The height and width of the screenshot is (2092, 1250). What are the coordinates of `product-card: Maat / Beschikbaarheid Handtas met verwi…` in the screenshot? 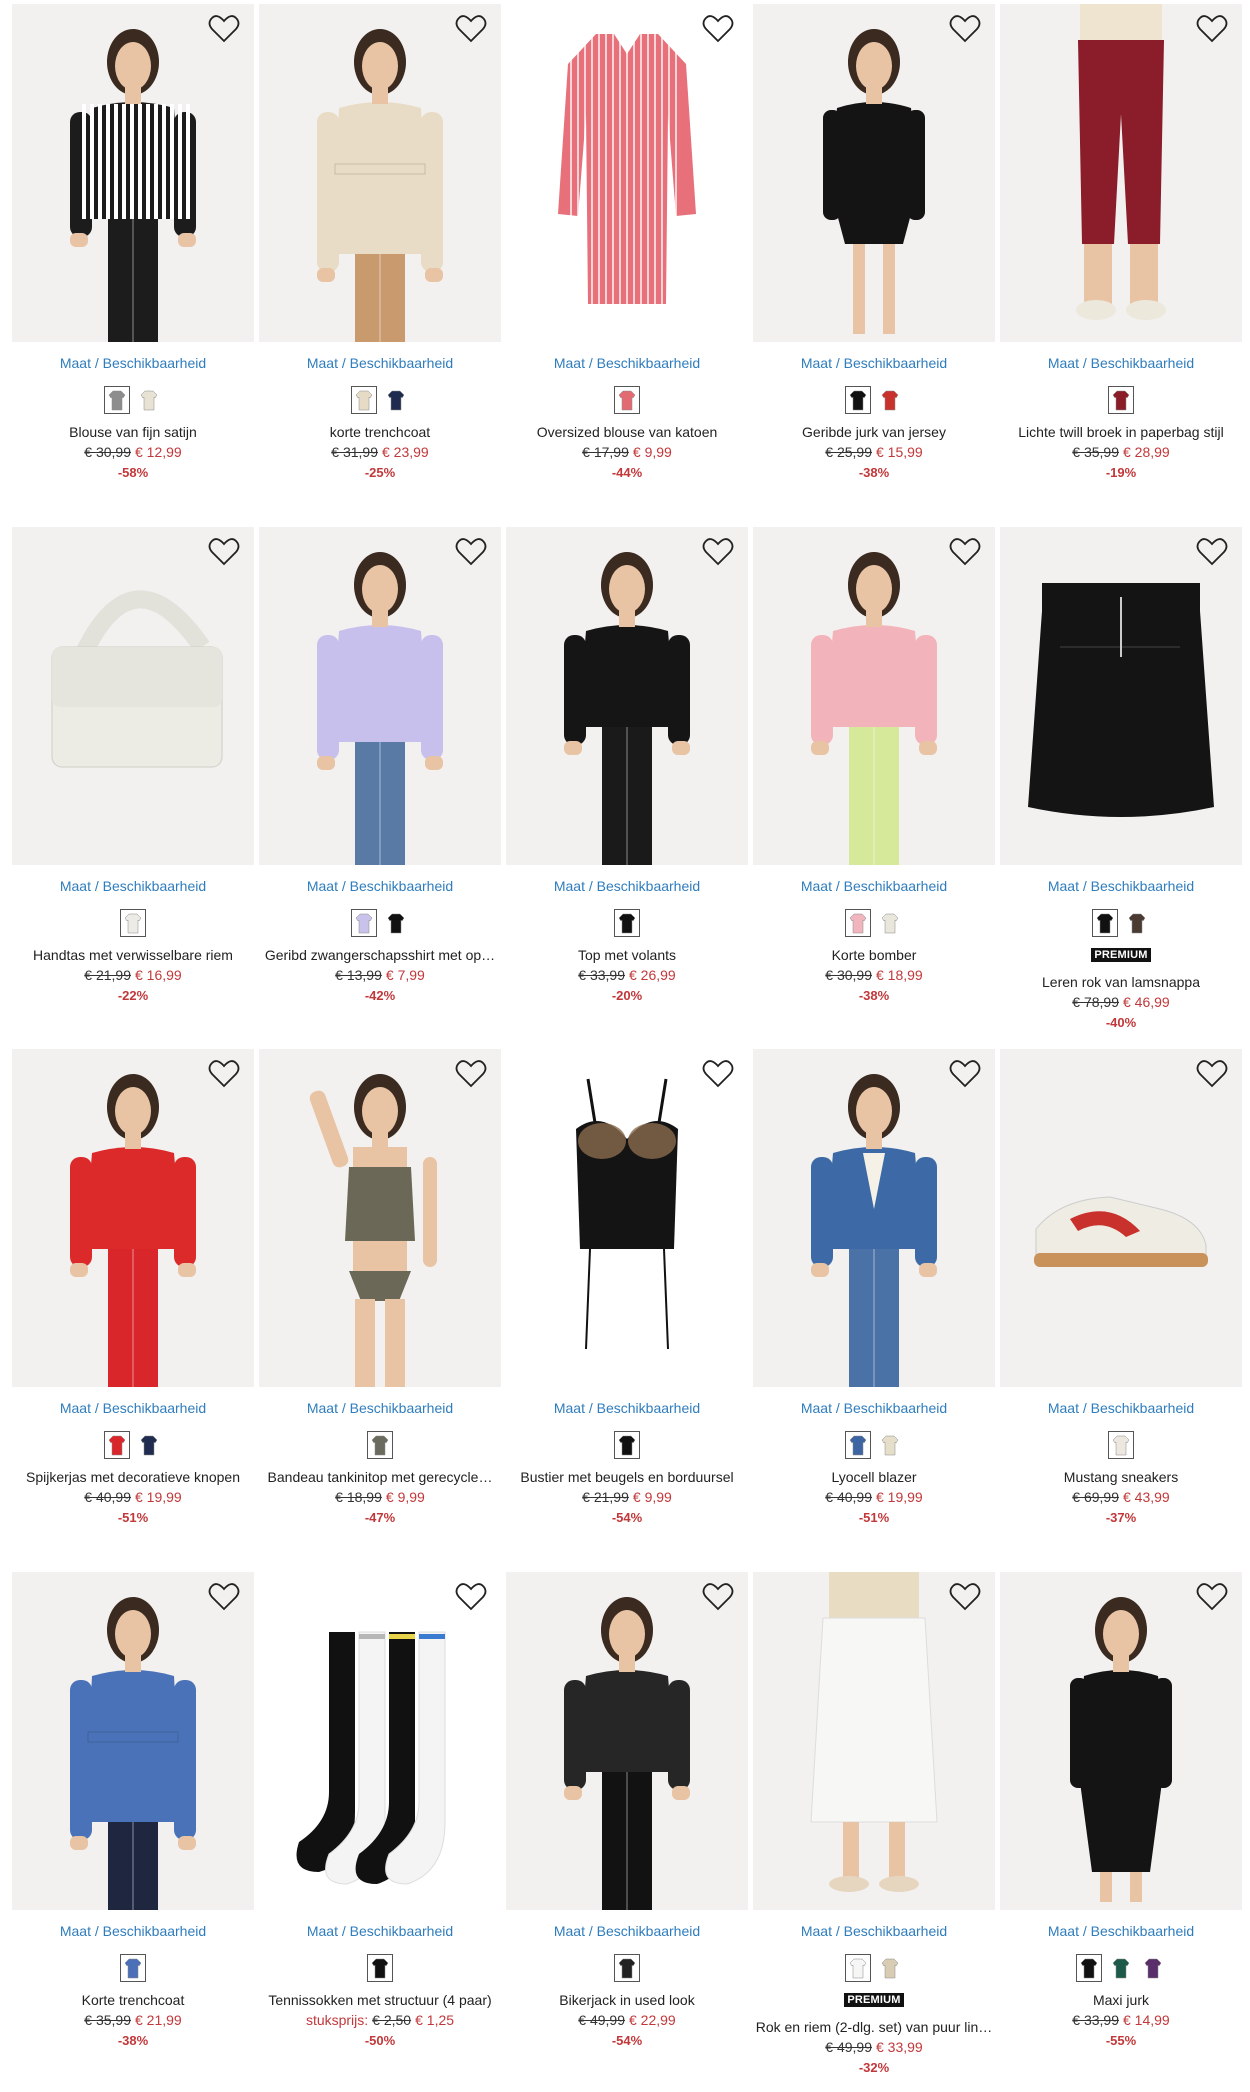 It's located at (133, 786).